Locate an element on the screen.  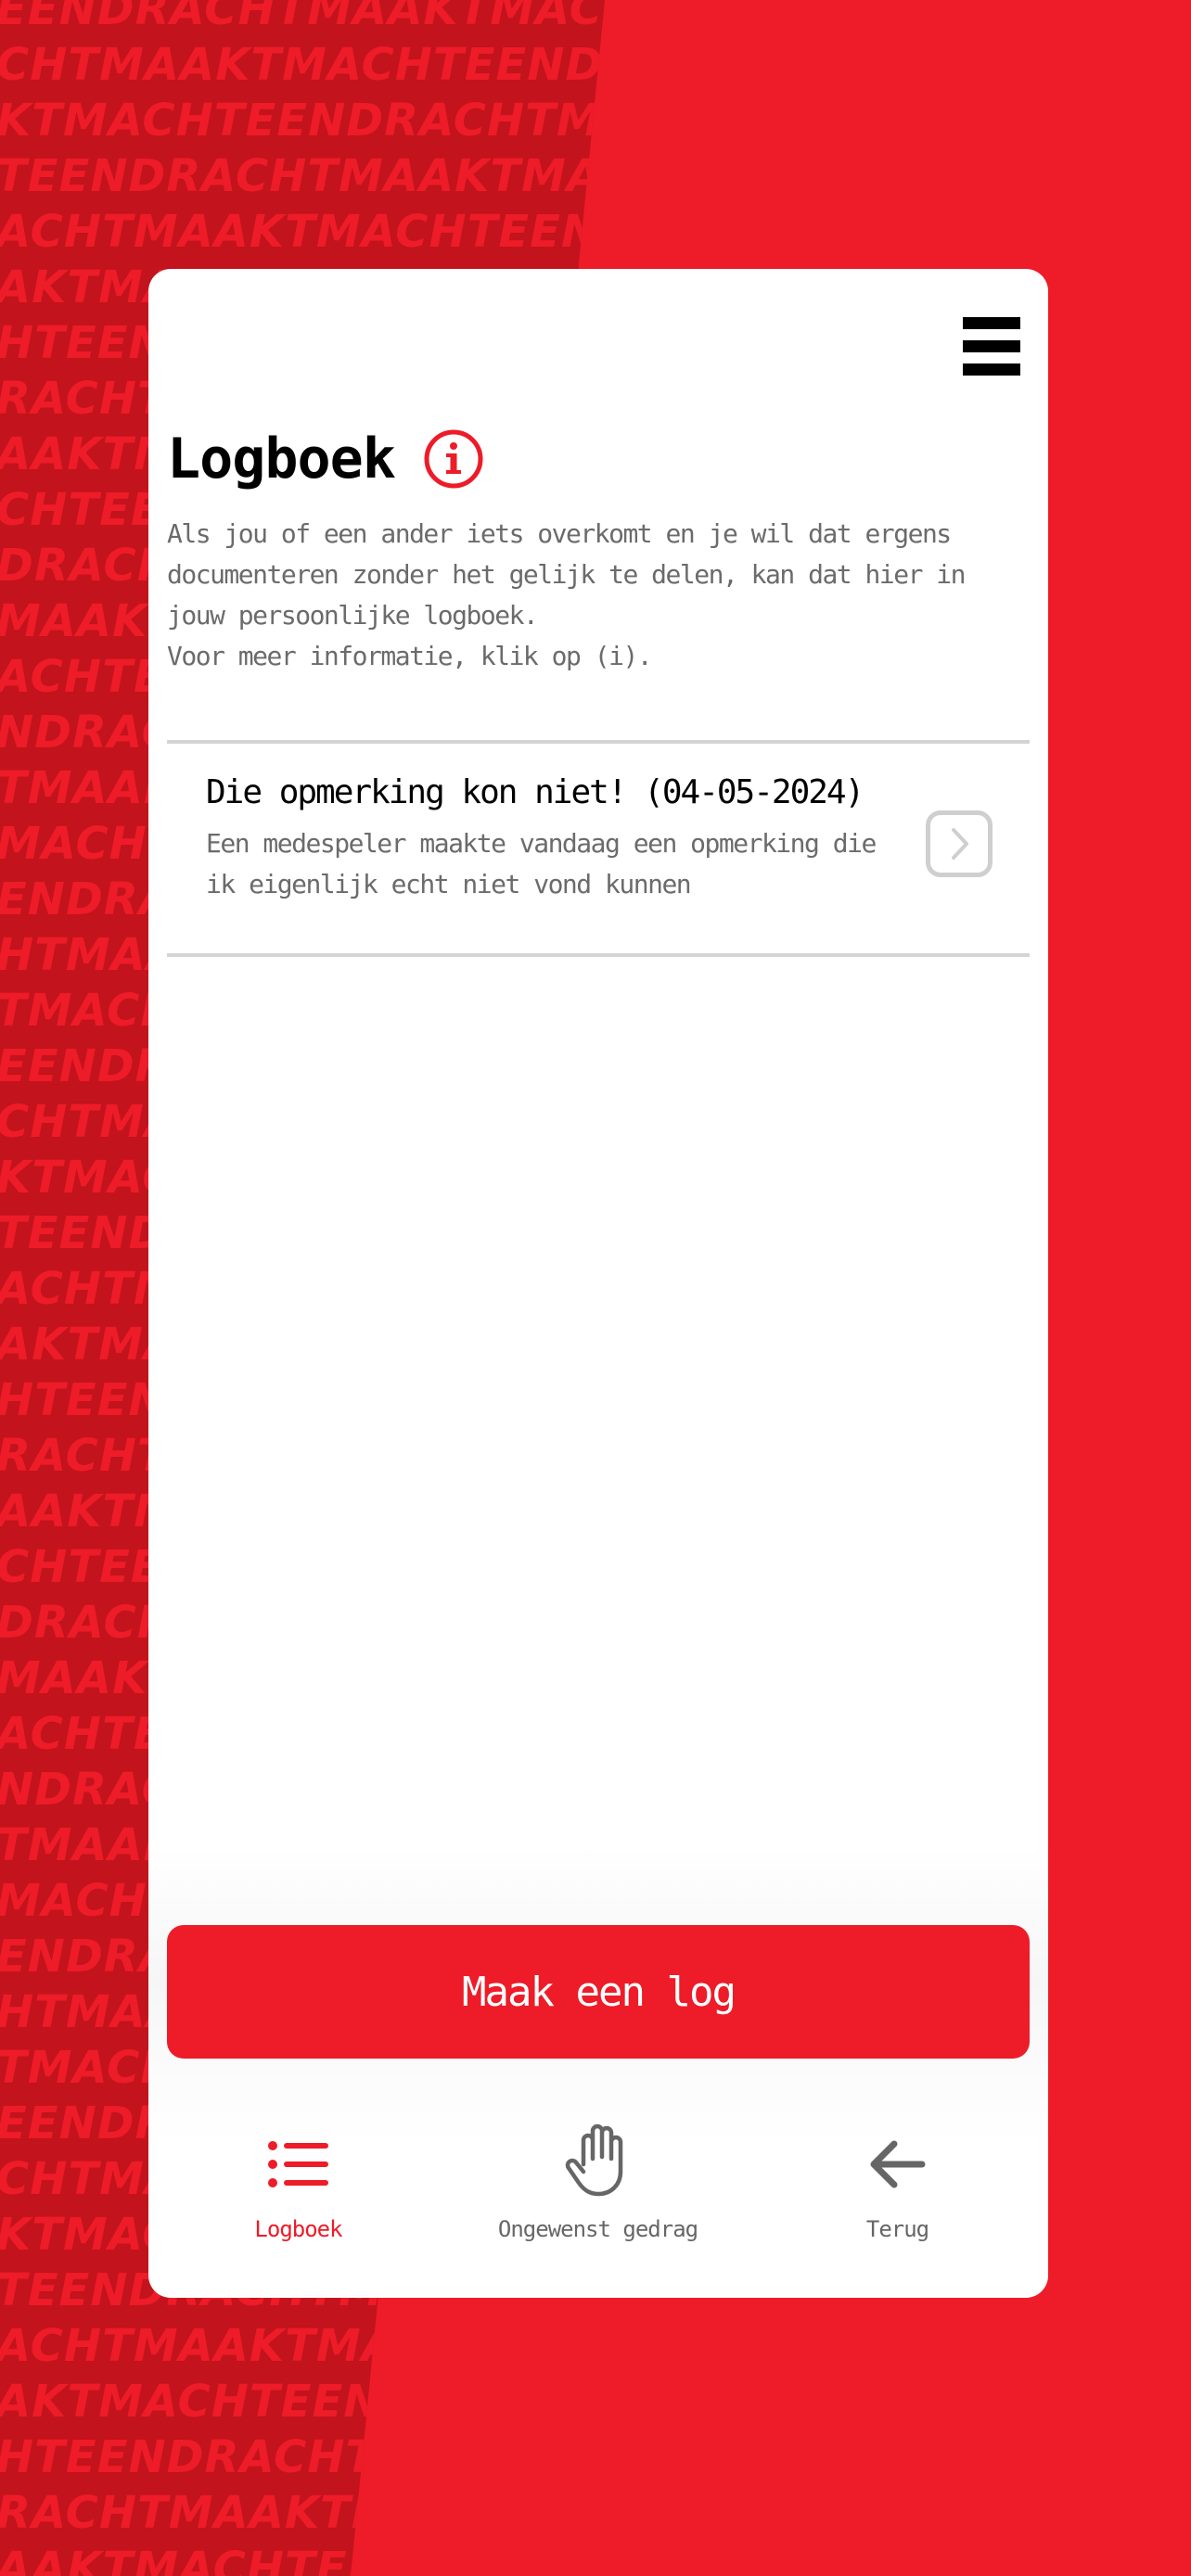
tab-label-ongewenst-gedrag: Ongewenst gedrag is located at coordinates (597, 2229).